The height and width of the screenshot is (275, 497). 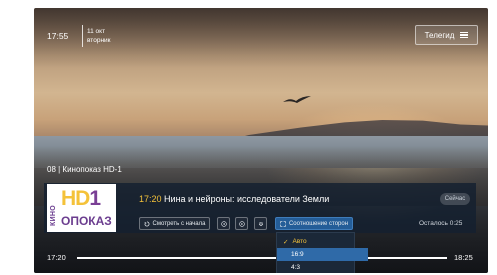 What do you see at coordinates (262, 258) in the screenshot?
I see `timeline-bar` at bounding box center [262, 258].